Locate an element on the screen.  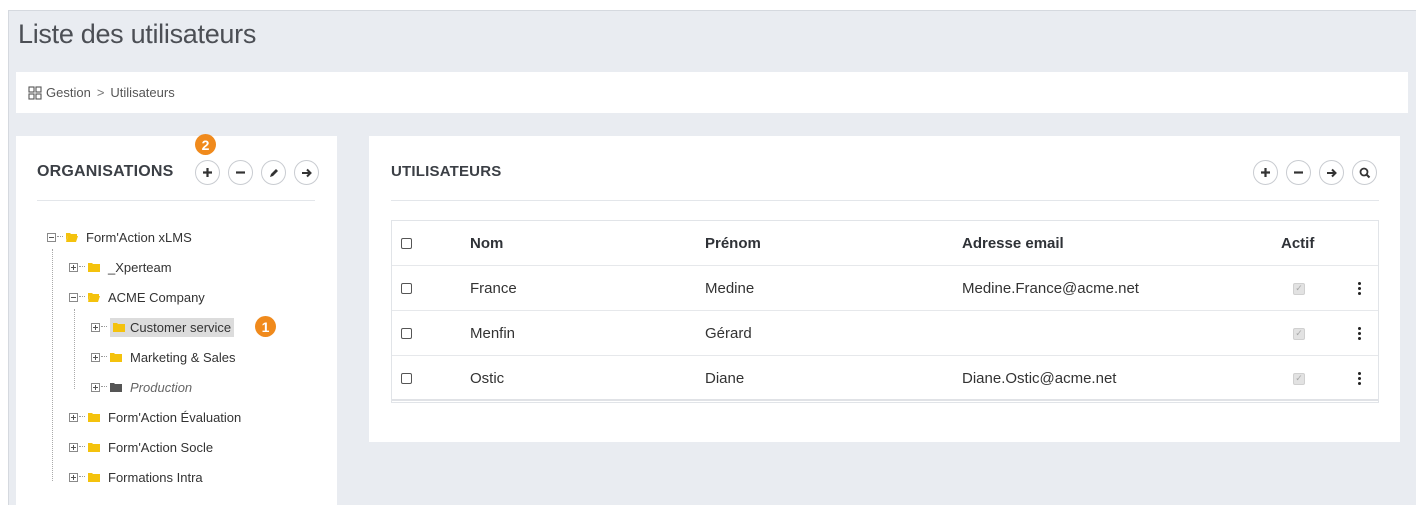
select-all-checkbox is located at coordinates (406, 243).